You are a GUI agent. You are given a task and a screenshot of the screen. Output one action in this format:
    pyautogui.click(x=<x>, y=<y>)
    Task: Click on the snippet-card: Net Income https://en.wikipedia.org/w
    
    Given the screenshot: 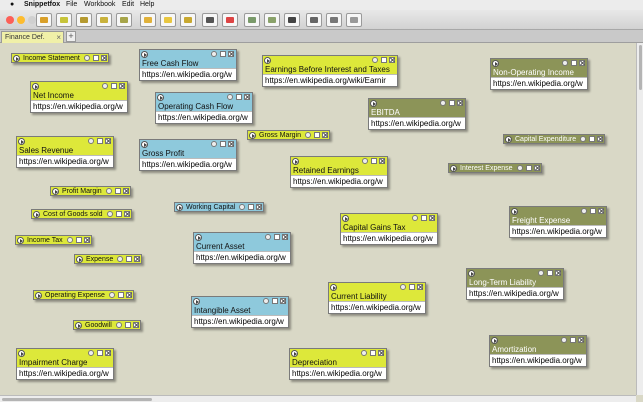 What is the action you would take?
    pyautogui.click(x=79, y=97)
    